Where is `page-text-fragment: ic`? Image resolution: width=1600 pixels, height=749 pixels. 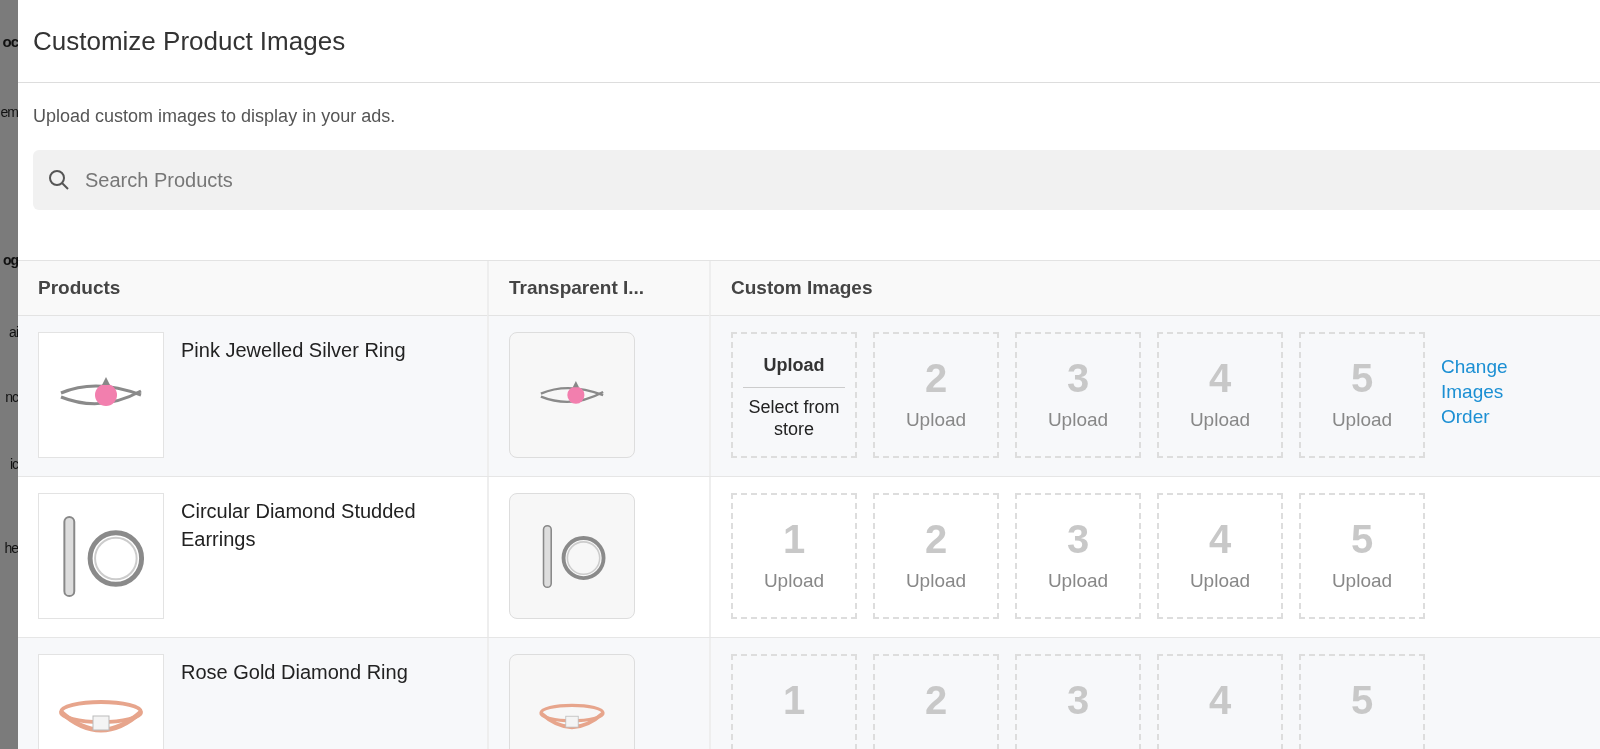
page-text-fragment: ic is located at coordinates (13, 464).